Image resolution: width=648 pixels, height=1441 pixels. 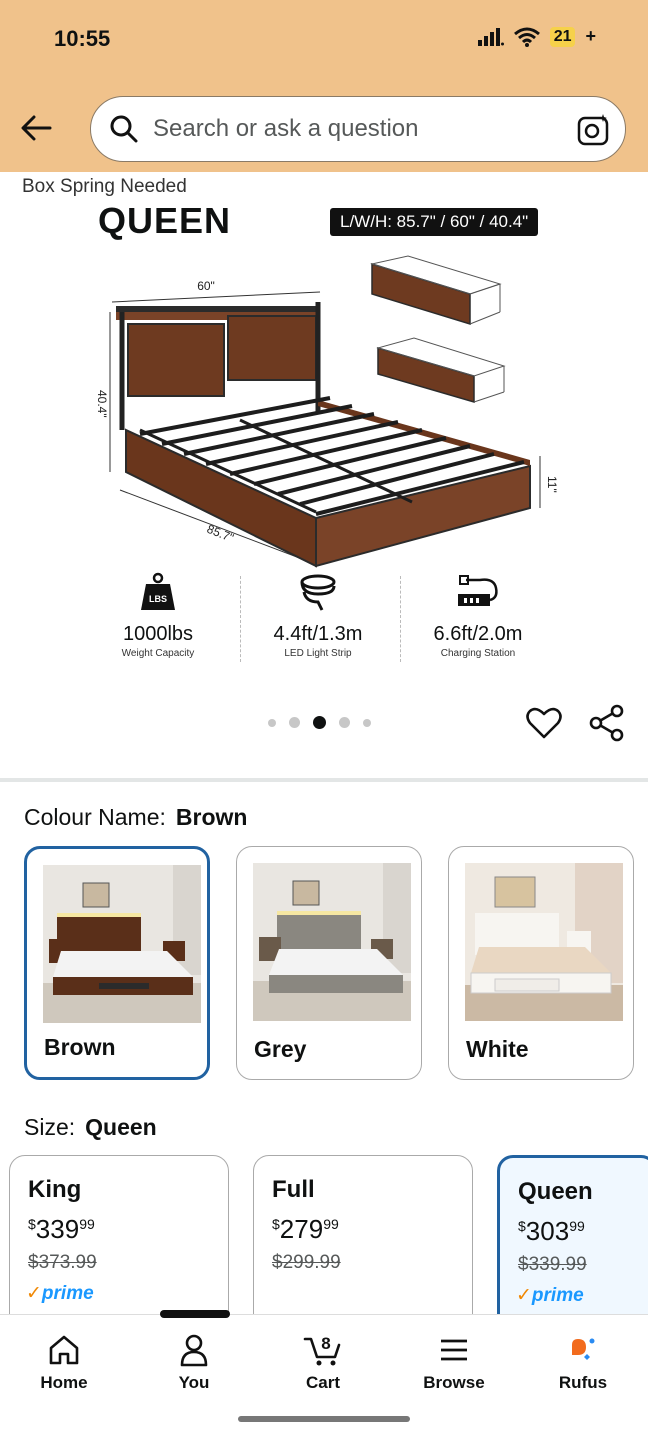 What do you see at coordinates (95, 817) in the screenshot?
I see `colour-label: Colour Name:` at bounding box center [95, 817].